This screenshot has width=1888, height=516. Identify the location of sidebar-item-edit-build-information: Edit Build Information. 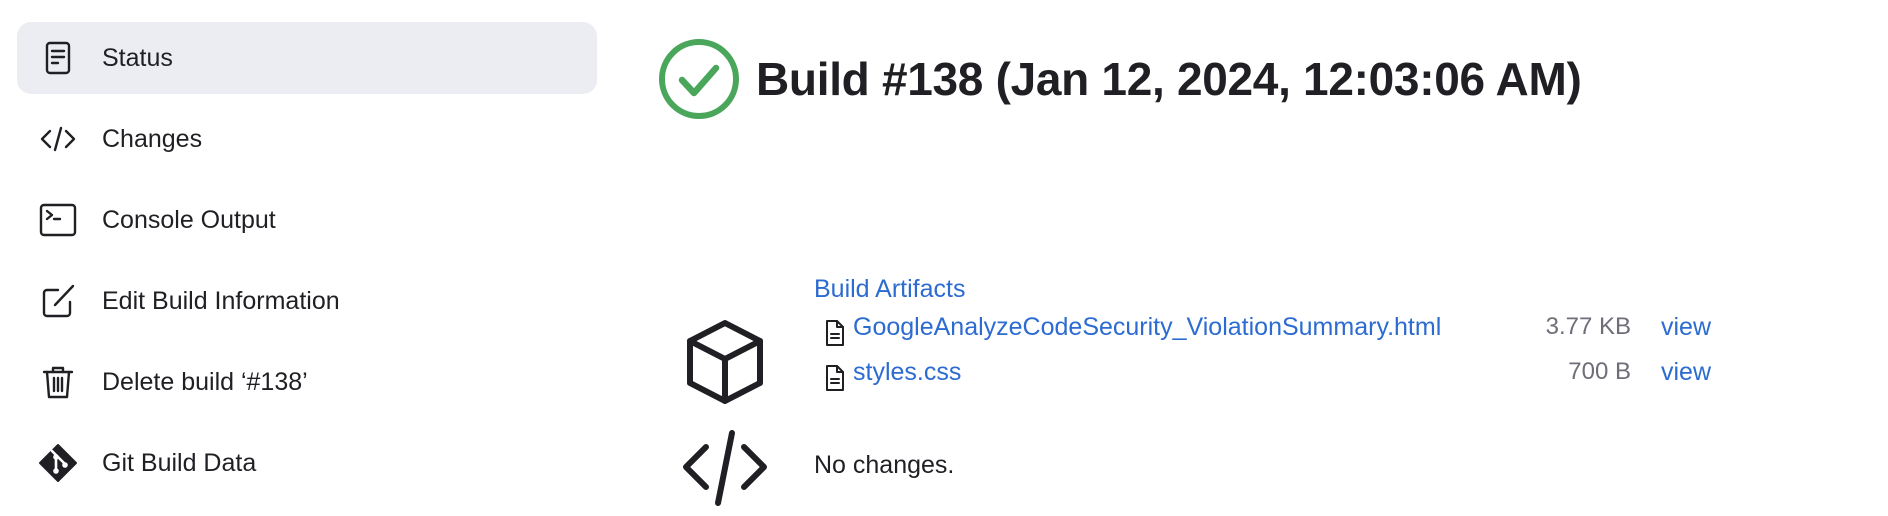
(307, 301).